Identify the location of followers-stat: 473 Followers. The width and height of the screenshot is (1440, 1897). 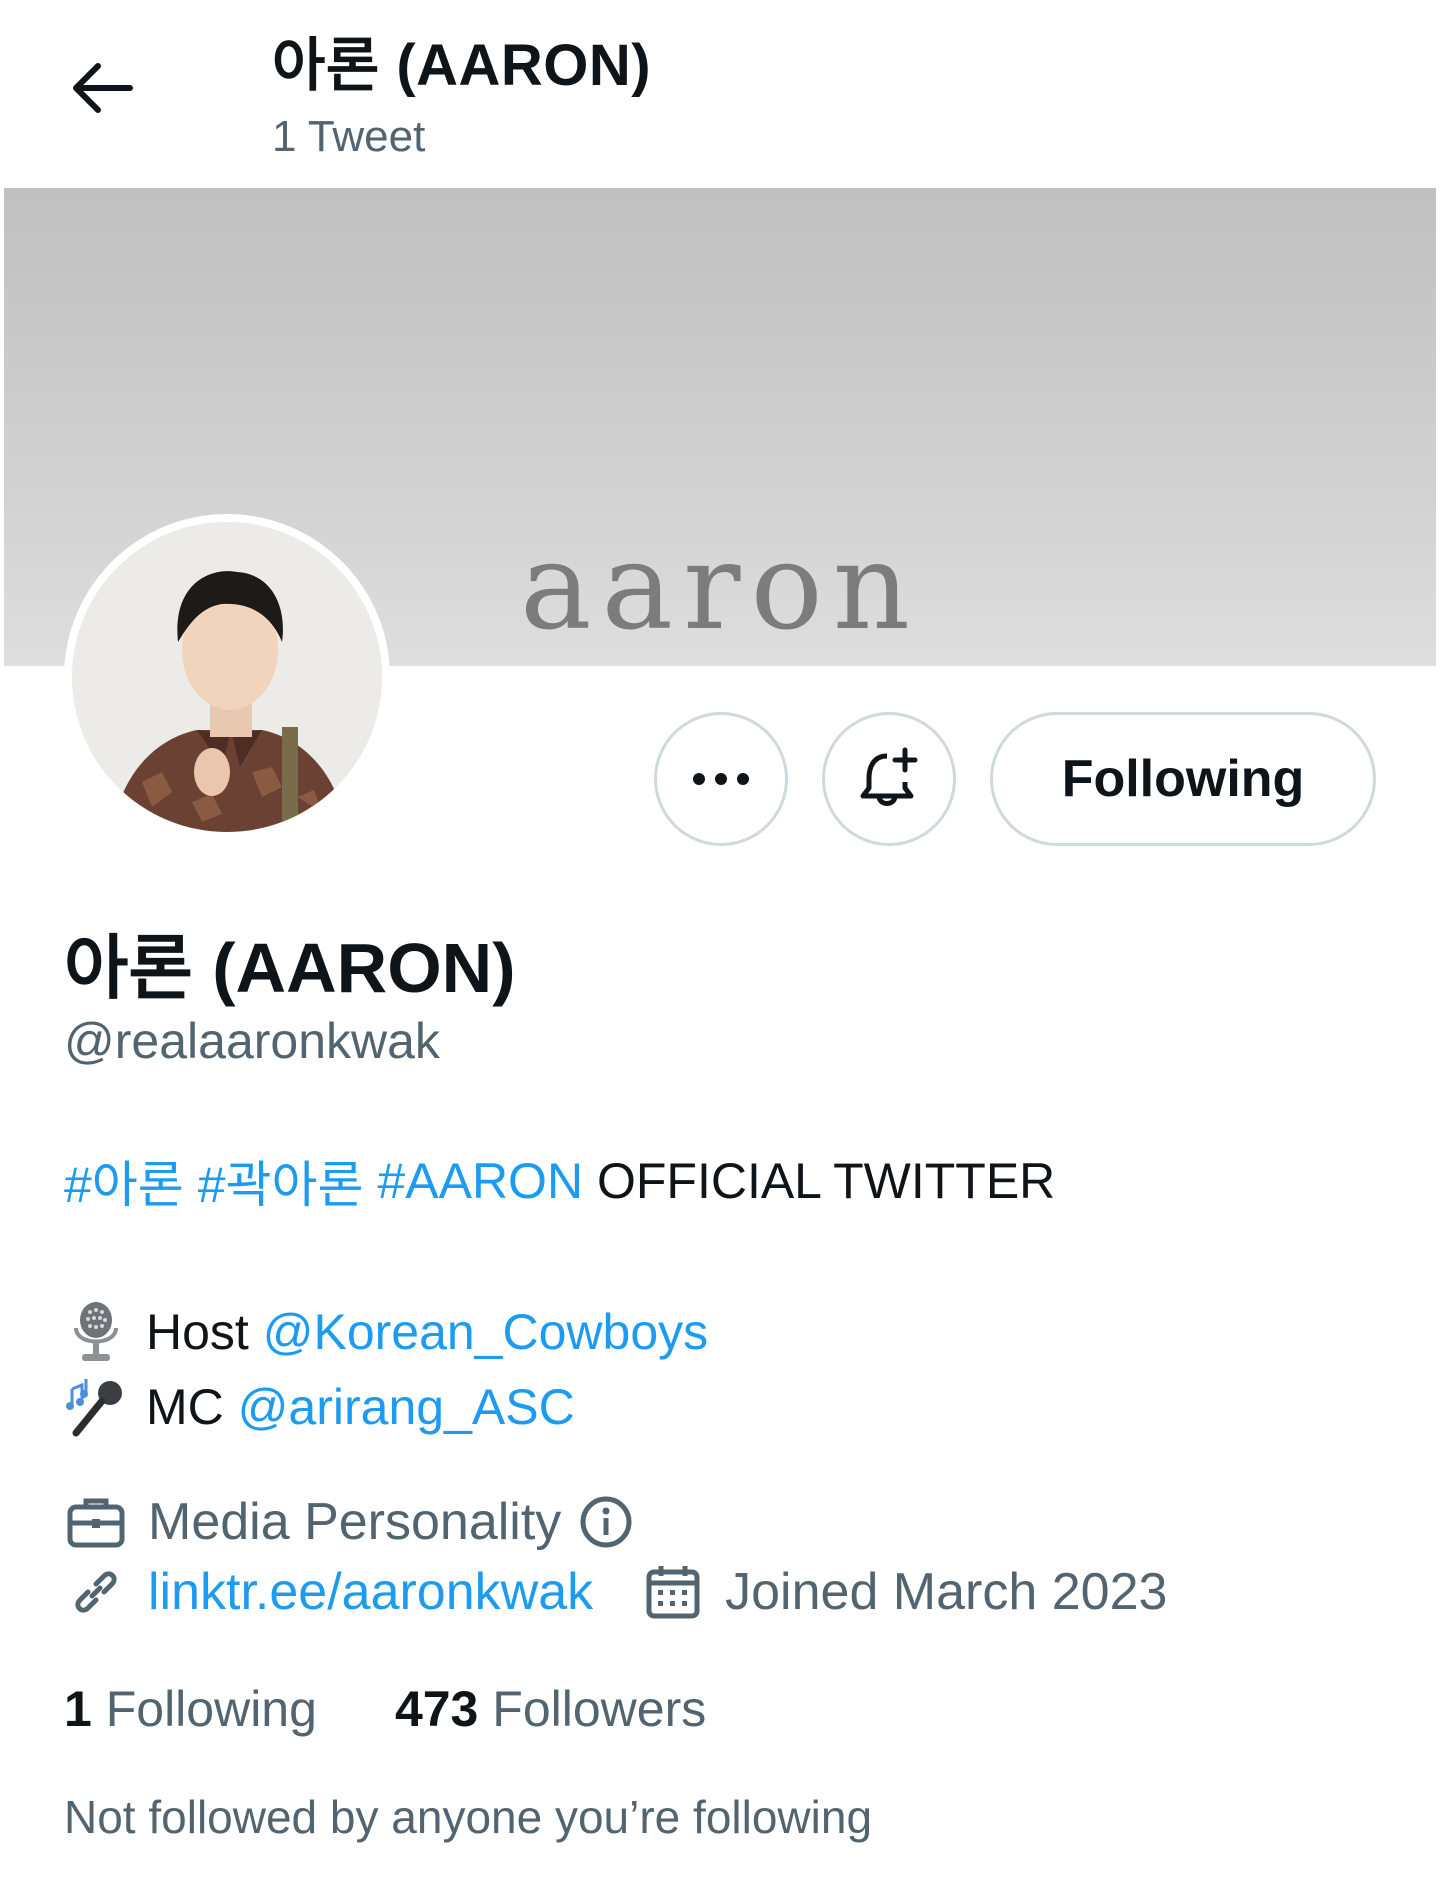
(550, 1709).